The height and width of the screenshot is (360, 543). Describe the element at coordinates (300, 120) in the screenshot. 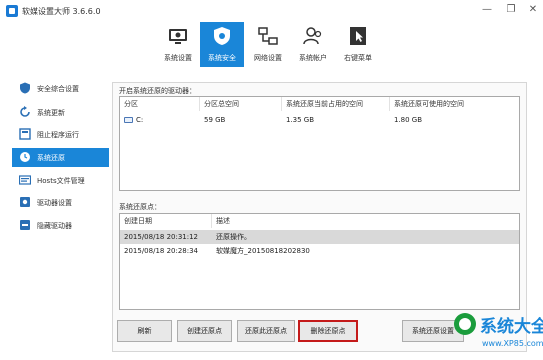

I see `used-space-cell: 1.35 GB` at that location.